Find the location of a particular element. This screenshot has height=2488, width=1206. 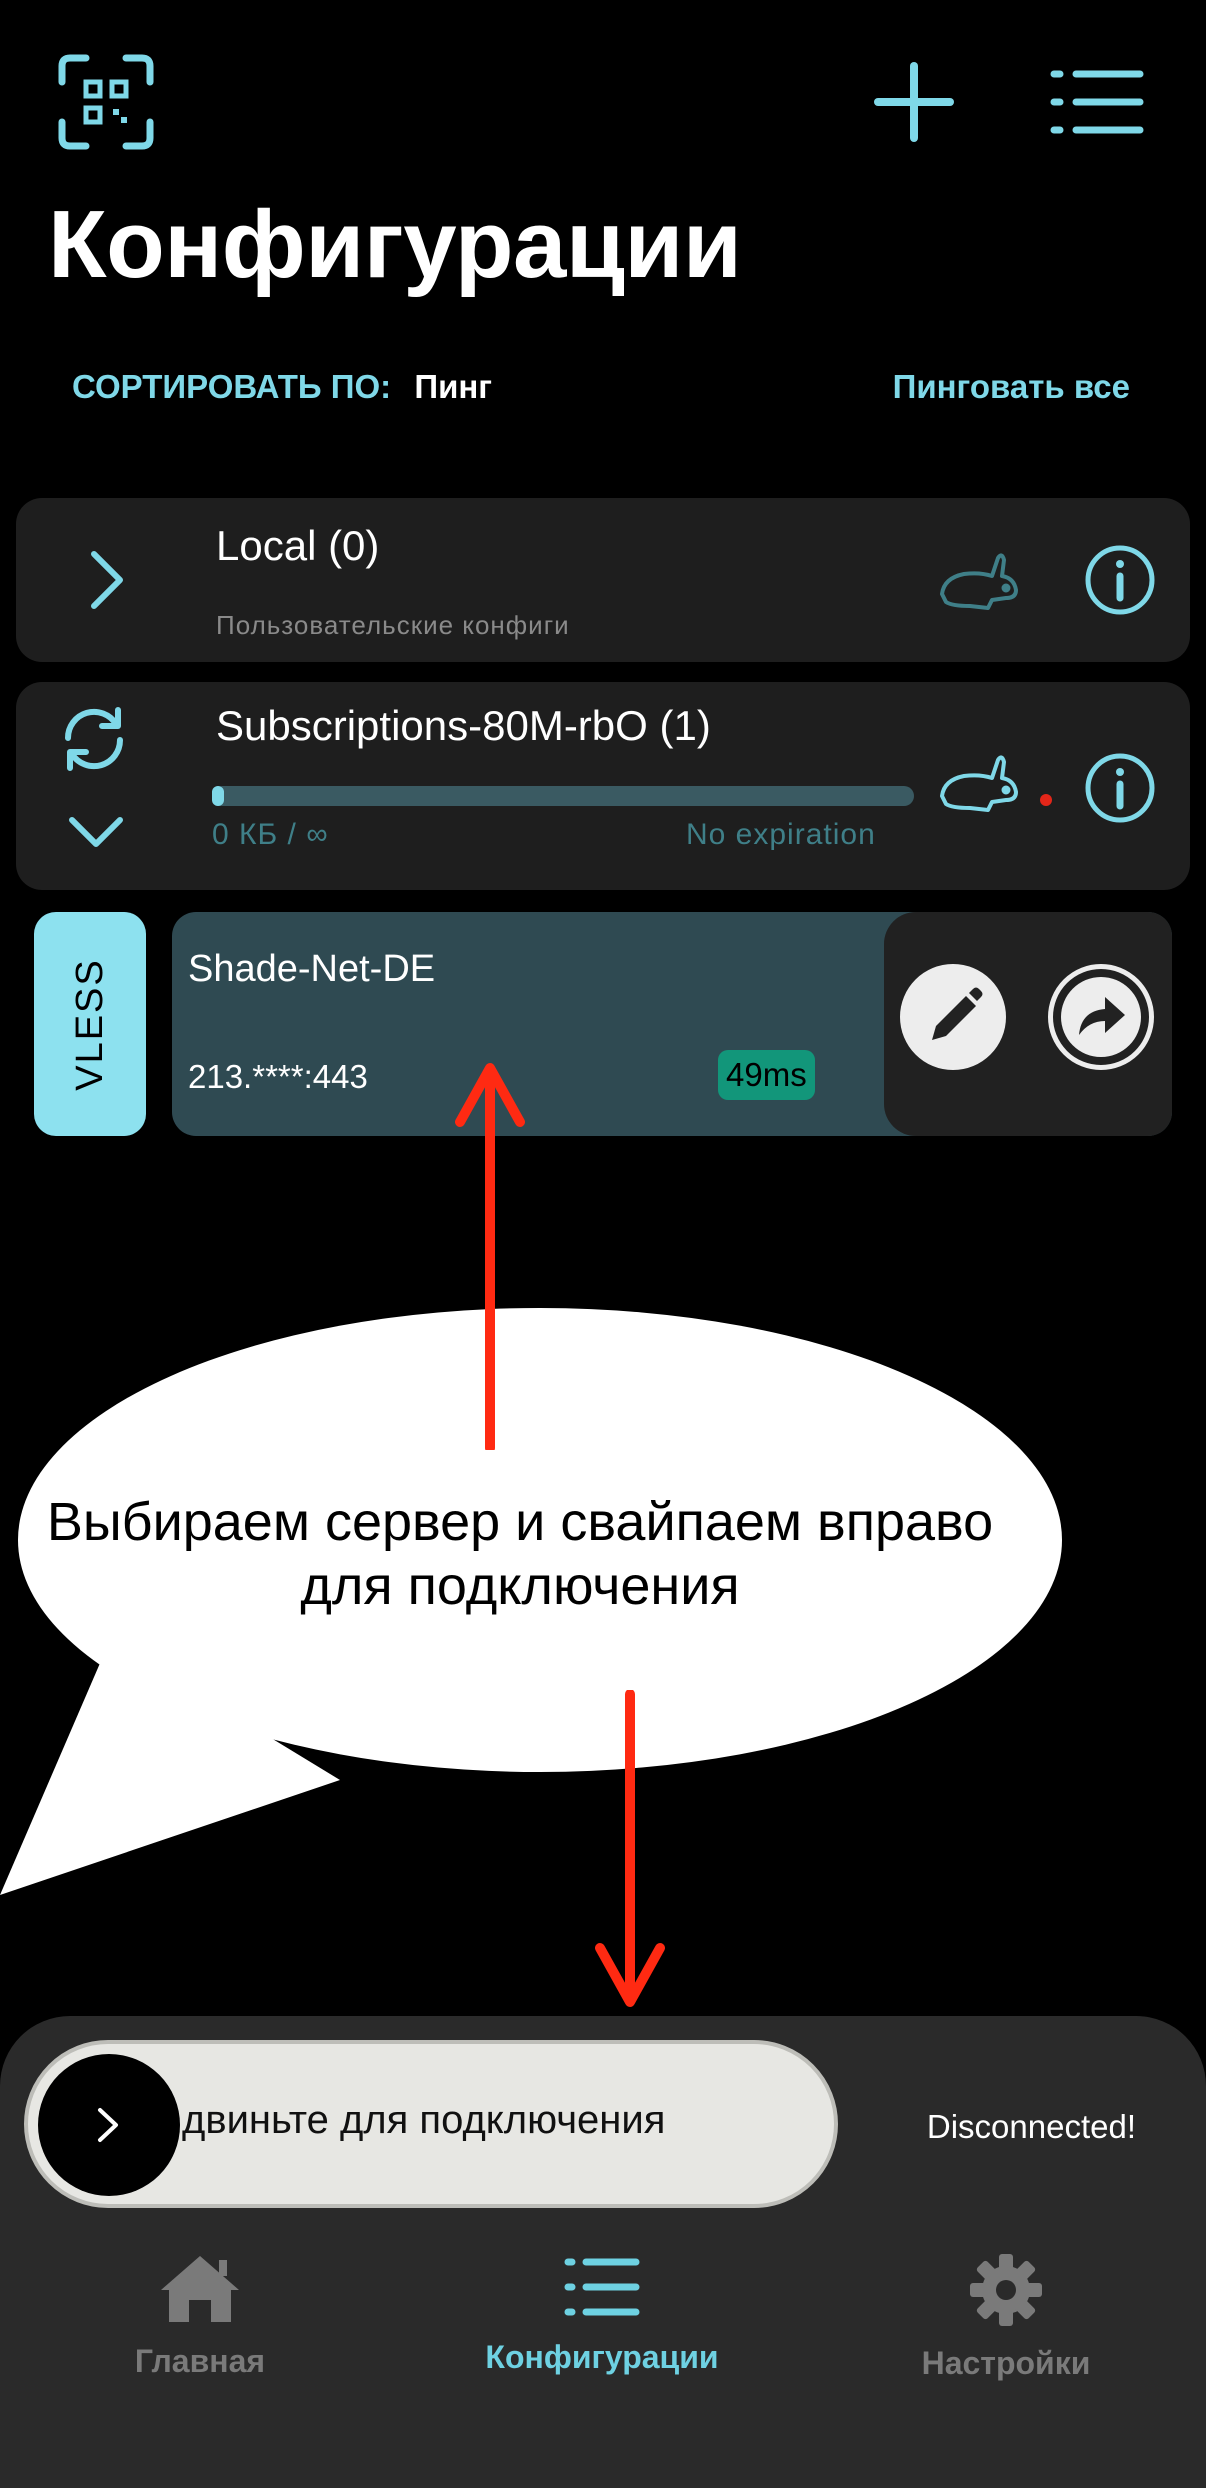

edit-button is located at coordinates (953, 1017).